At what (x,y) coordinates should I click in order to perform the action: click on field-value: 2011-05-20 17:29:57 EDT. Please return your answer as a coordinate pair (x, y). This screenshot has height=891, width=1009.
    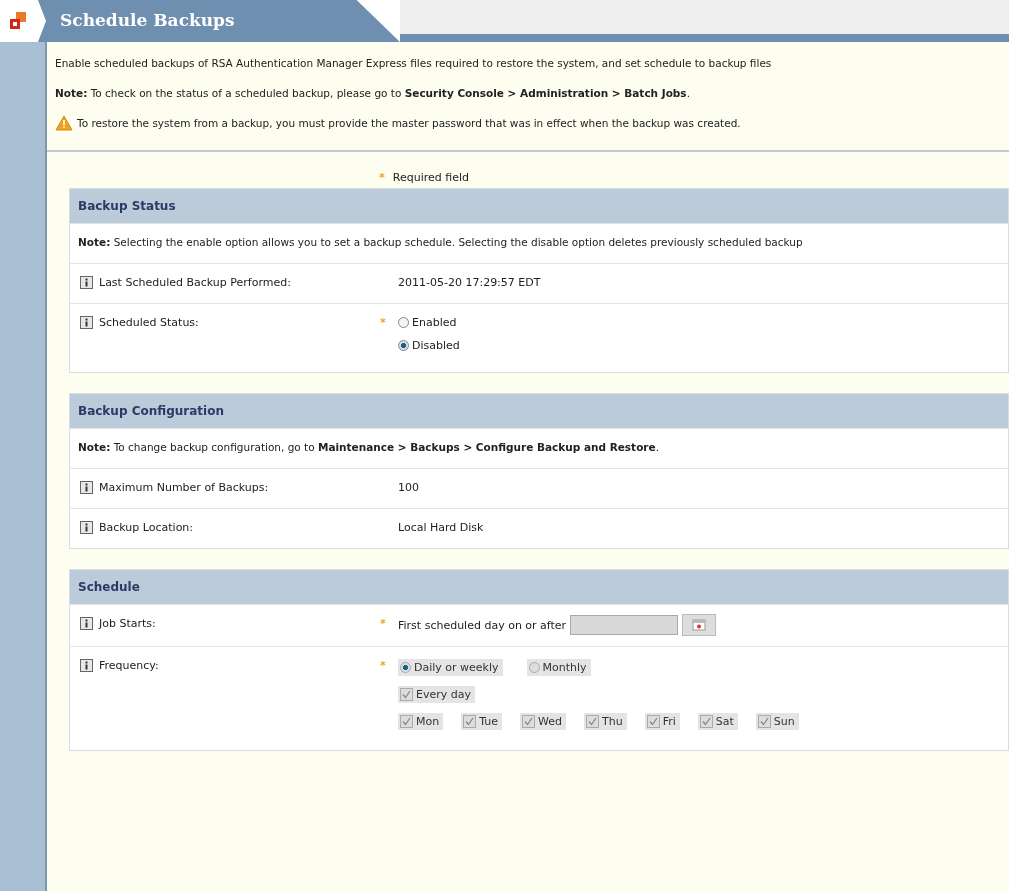
    Looking at the image, I should click on (469, 282).